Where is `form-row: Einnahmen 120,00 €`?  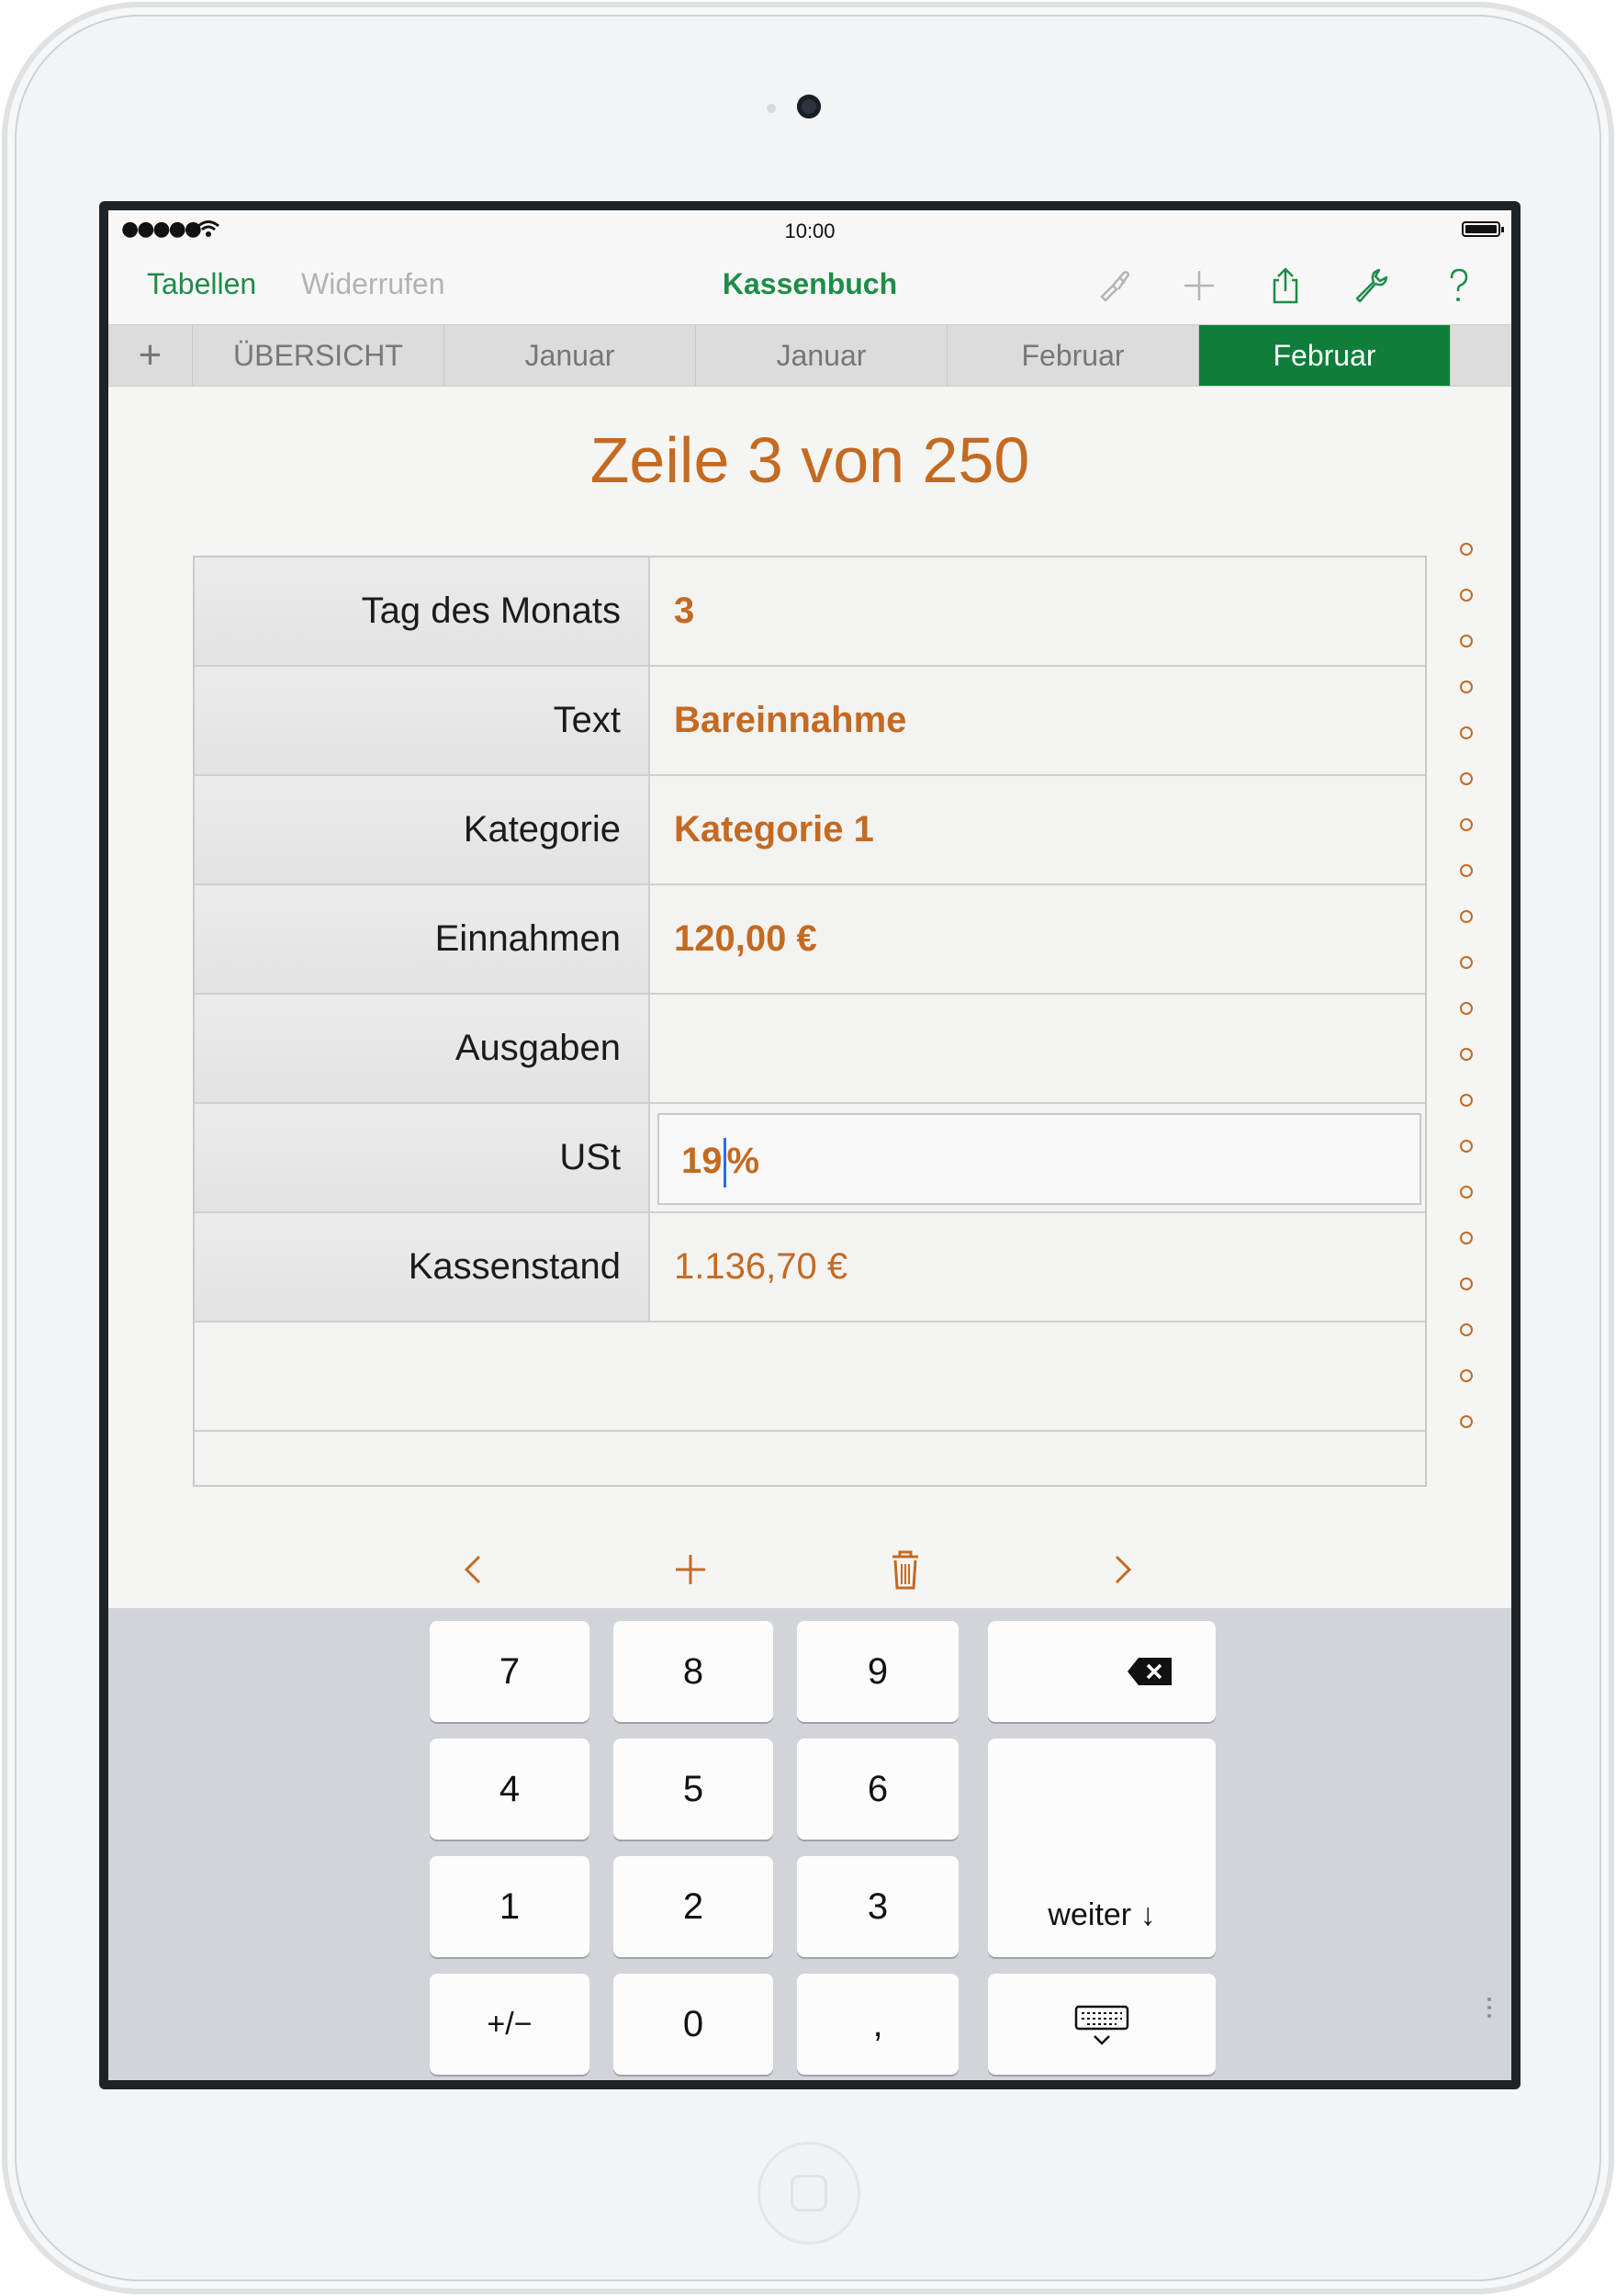
form-row: Einnahmen 120,00 € is located at coordinates (810, 940).